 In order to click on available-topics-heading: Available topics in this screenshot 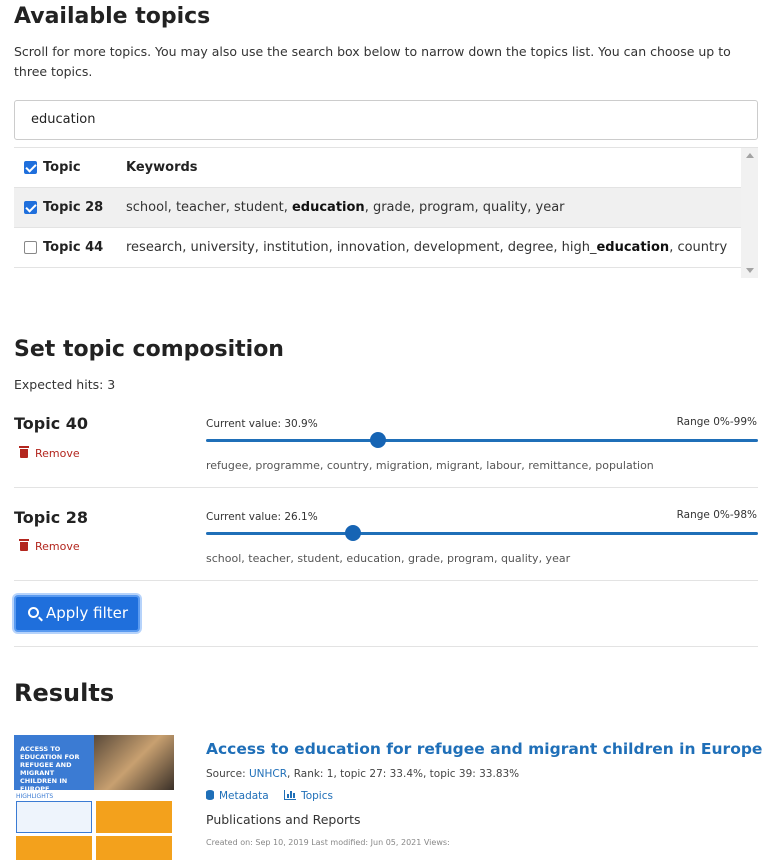, I will do `click(112, 16)`.